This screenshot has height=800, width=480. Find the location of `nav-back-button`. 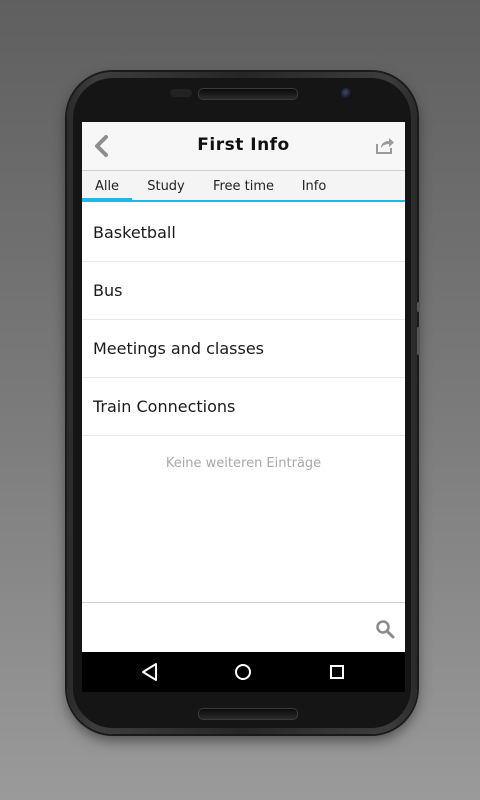

nav-back-button is located at coordinates (150, 672).